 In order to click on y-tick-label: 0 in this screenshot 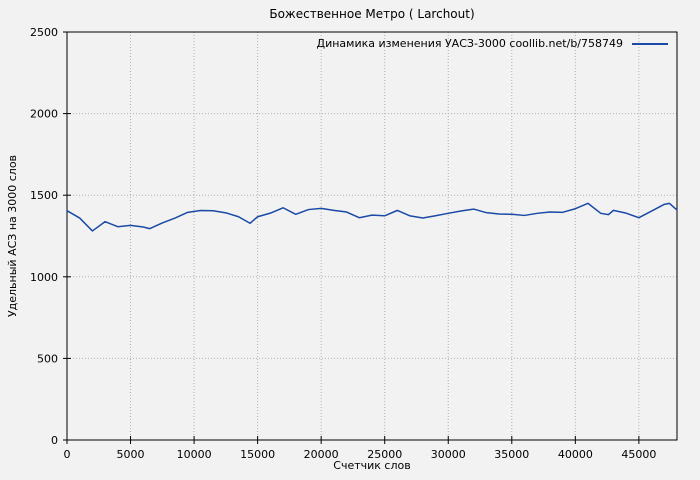, I will do `click(54, 440)`.